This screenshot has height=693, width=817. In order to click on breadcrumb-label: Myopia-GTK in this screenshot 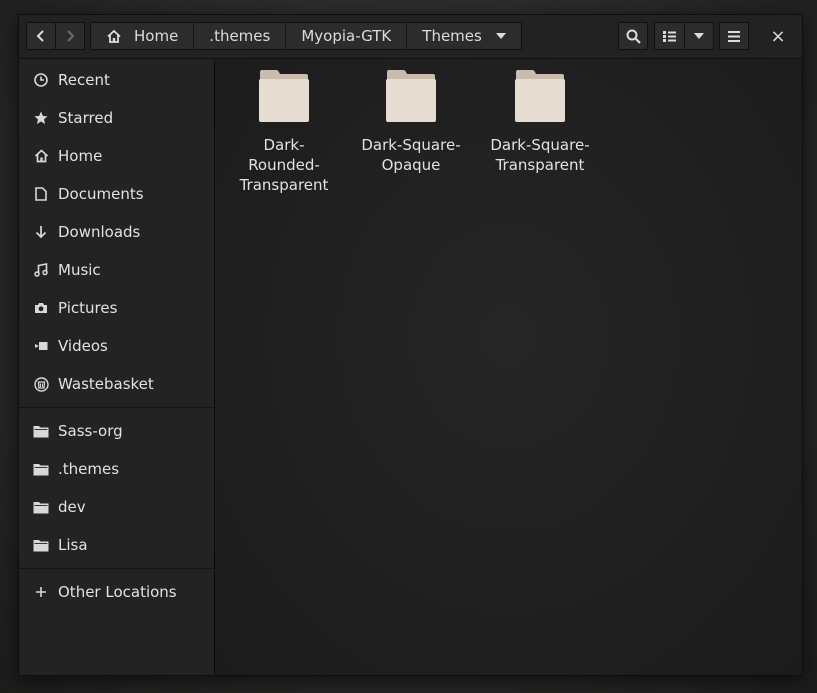, I will do `click(346, 36)`.